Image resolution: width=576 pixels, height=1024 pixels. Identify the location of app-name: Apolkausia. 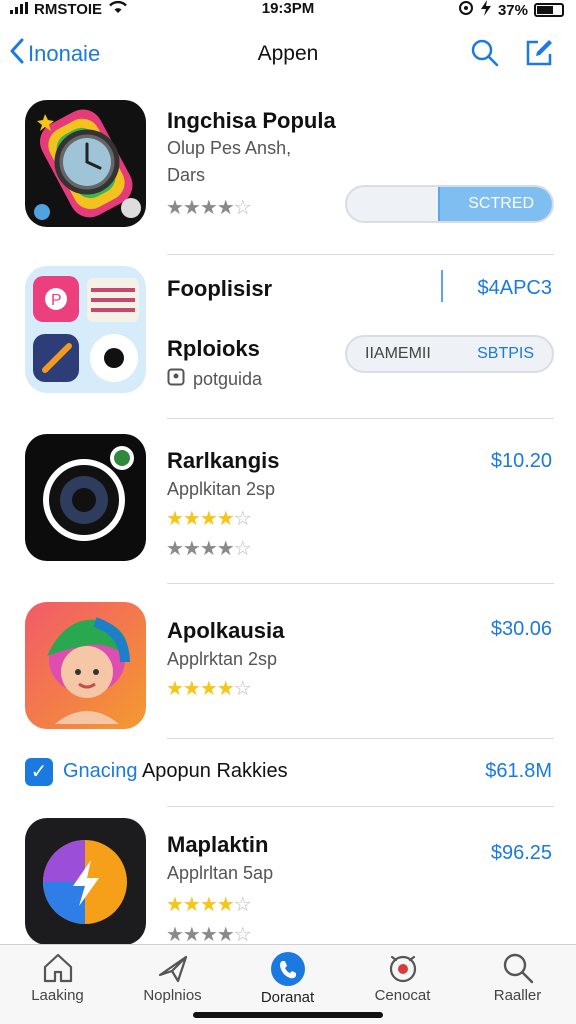
(226, 630).